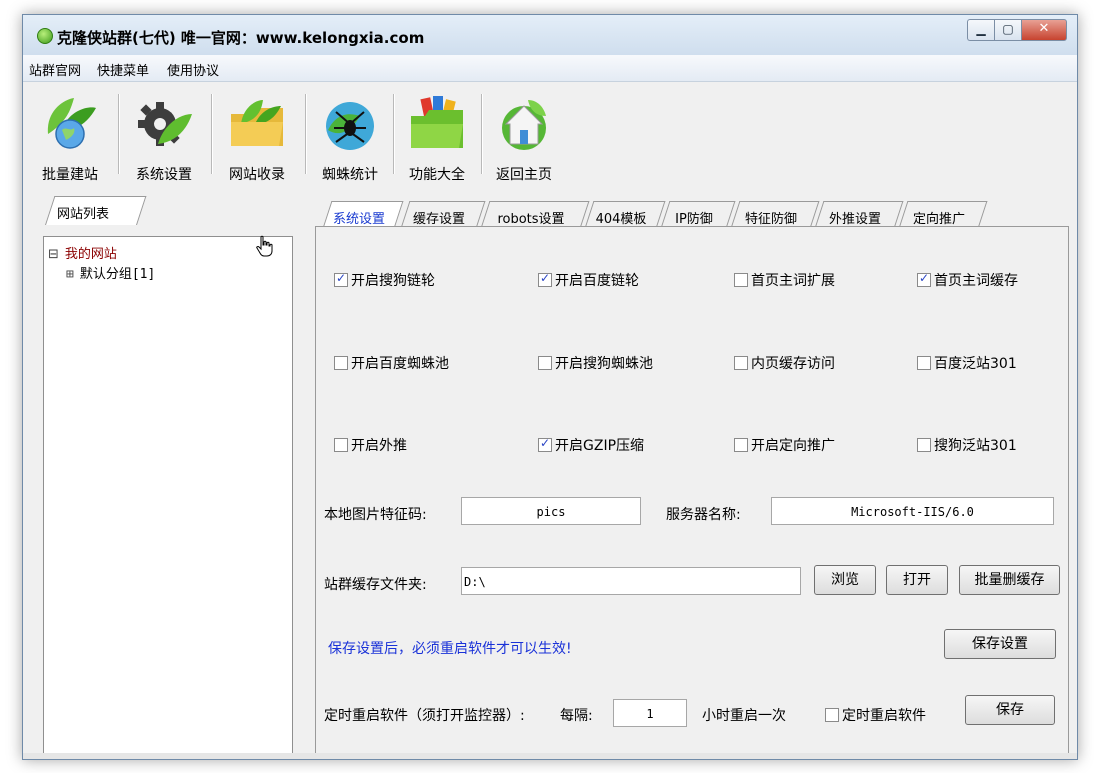 Image resolution: width=1094 pixels, height=773 pixels. What do you see at coordinates (784, 363) in the screenshot?
I see `checkbox-inner-cache-access: 内页缓存访问` at bounding box center [784, 363].